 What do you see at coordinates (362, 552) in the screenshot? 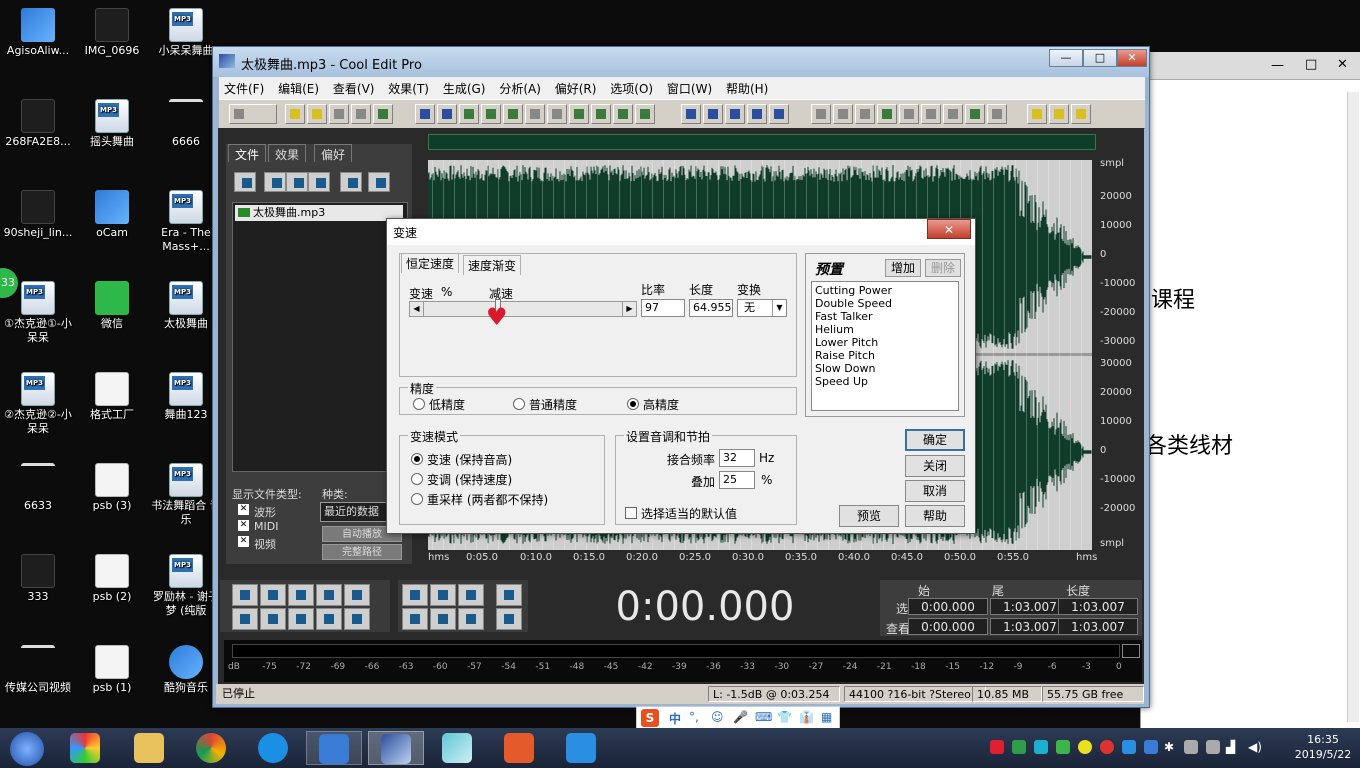
I see `full-path-button: 完整路径` at bounding box center [362, 552].